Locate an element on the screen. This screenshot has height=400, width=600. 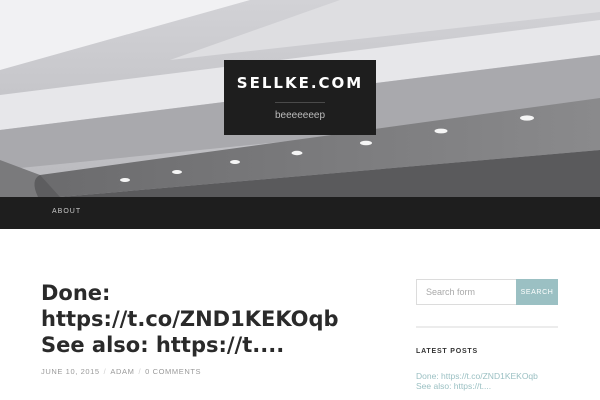
post-title-line: Done: is located at coordinates (206, 293).